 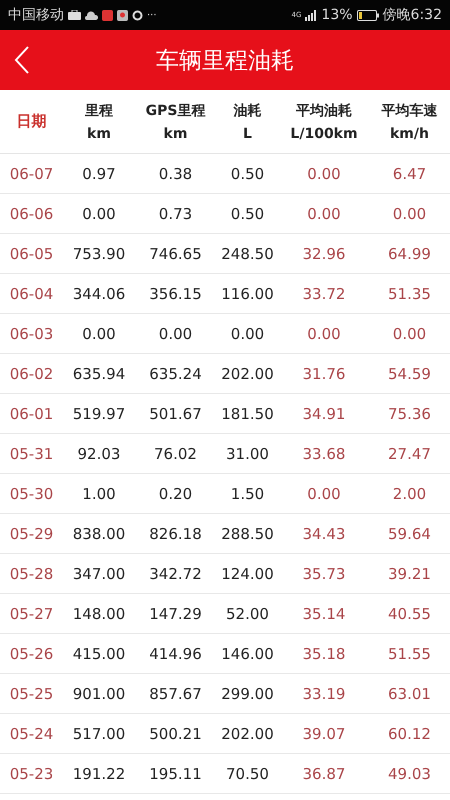 I want to click on table-cell: 519.97, so click(x=99, y=413).